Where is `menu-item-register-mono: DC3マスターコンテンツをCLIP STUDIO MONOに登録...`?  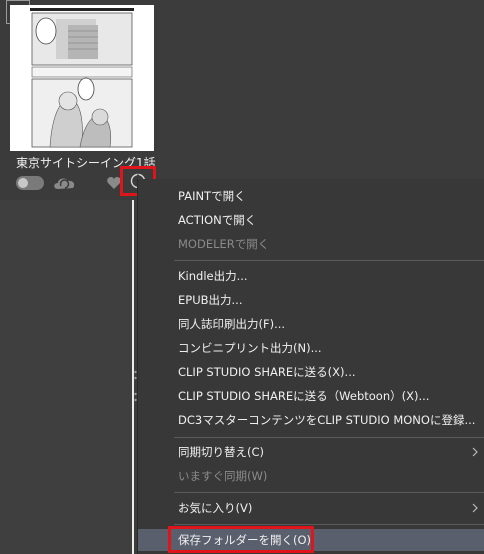
menu-item-register-mono: DC3マスターコンテンツをCLIP STUDIO MONOに登録... is located at coordinates (311, 420).